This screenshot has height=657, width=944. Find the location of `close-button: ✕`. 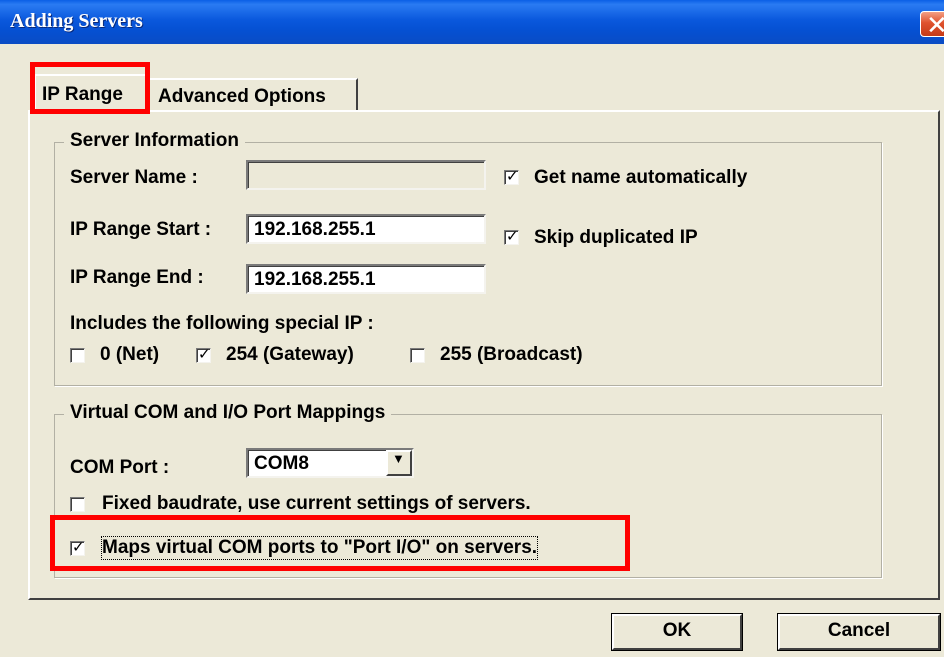

close-button: ✕ is located at coordinates (932, 25).